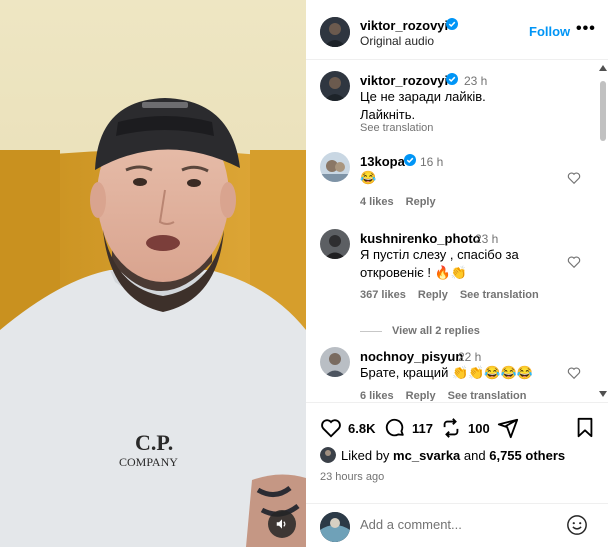 This screenshot has width=608, height=547. I want to click on speaker-icon, so click(281, 524).